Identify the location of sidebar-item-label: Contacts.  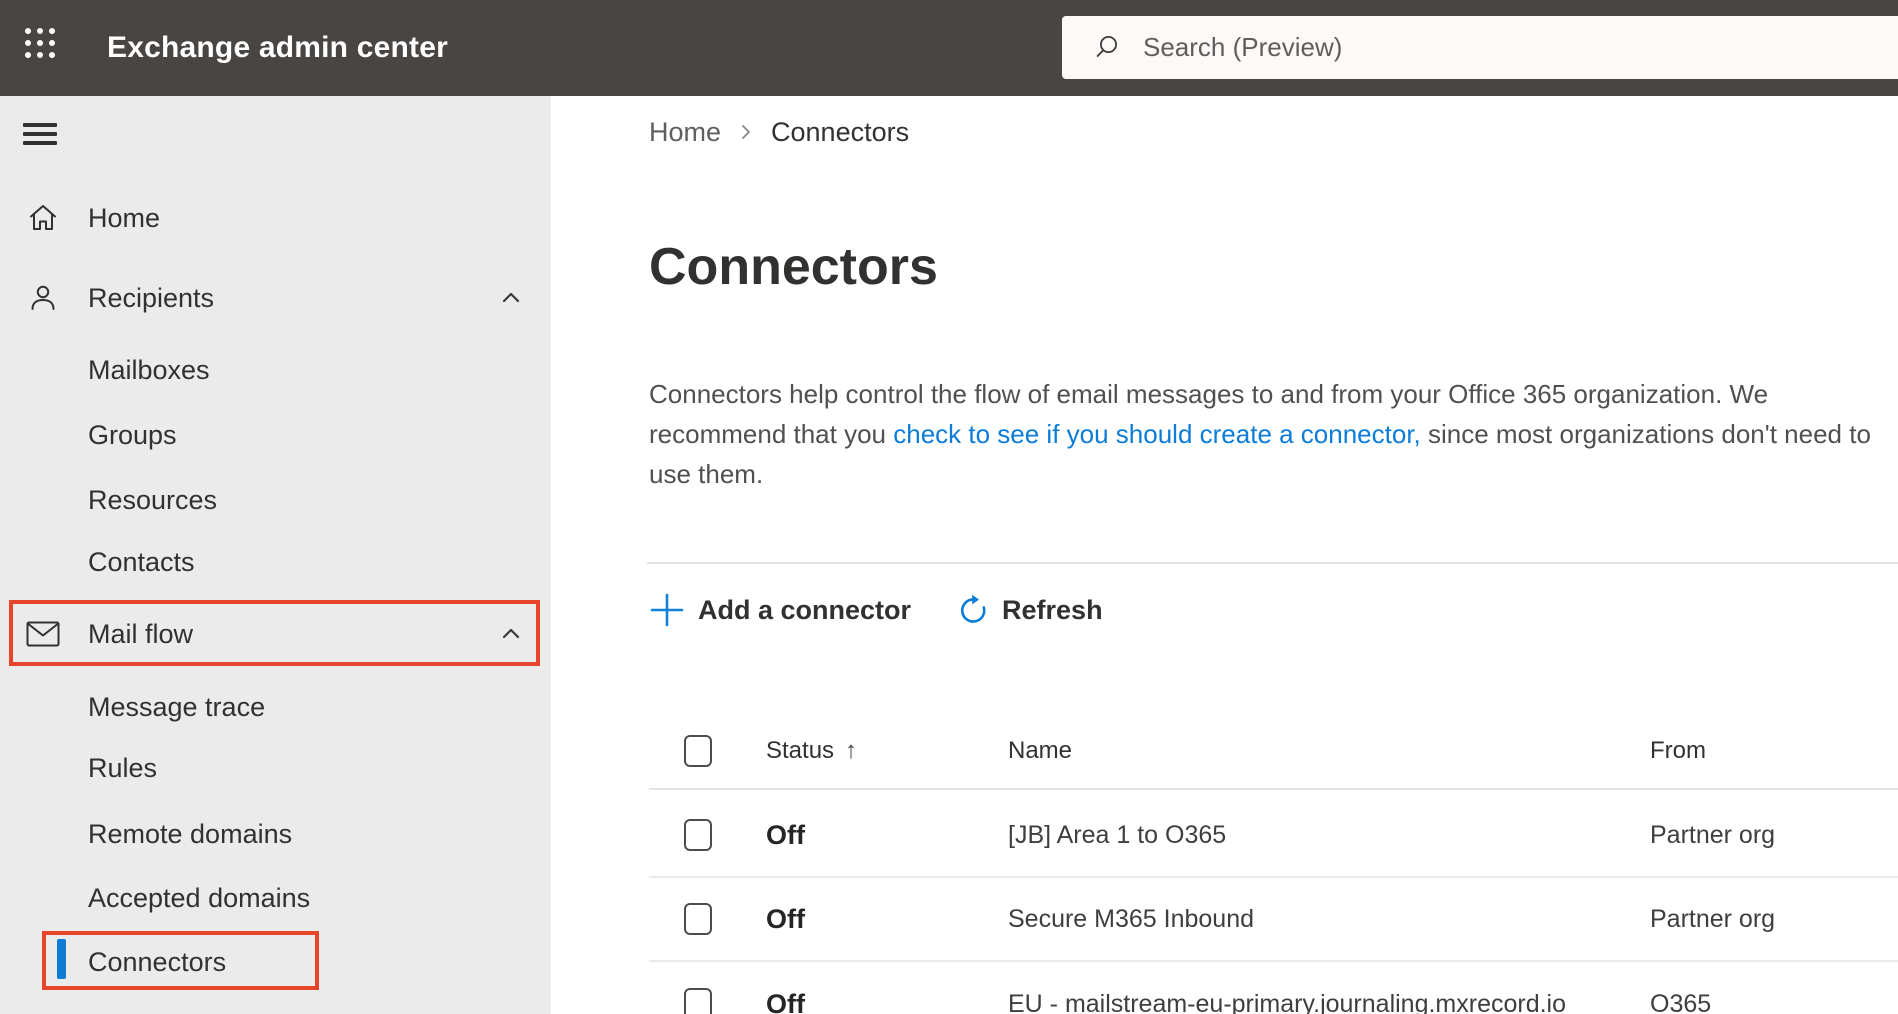
(141, 561).